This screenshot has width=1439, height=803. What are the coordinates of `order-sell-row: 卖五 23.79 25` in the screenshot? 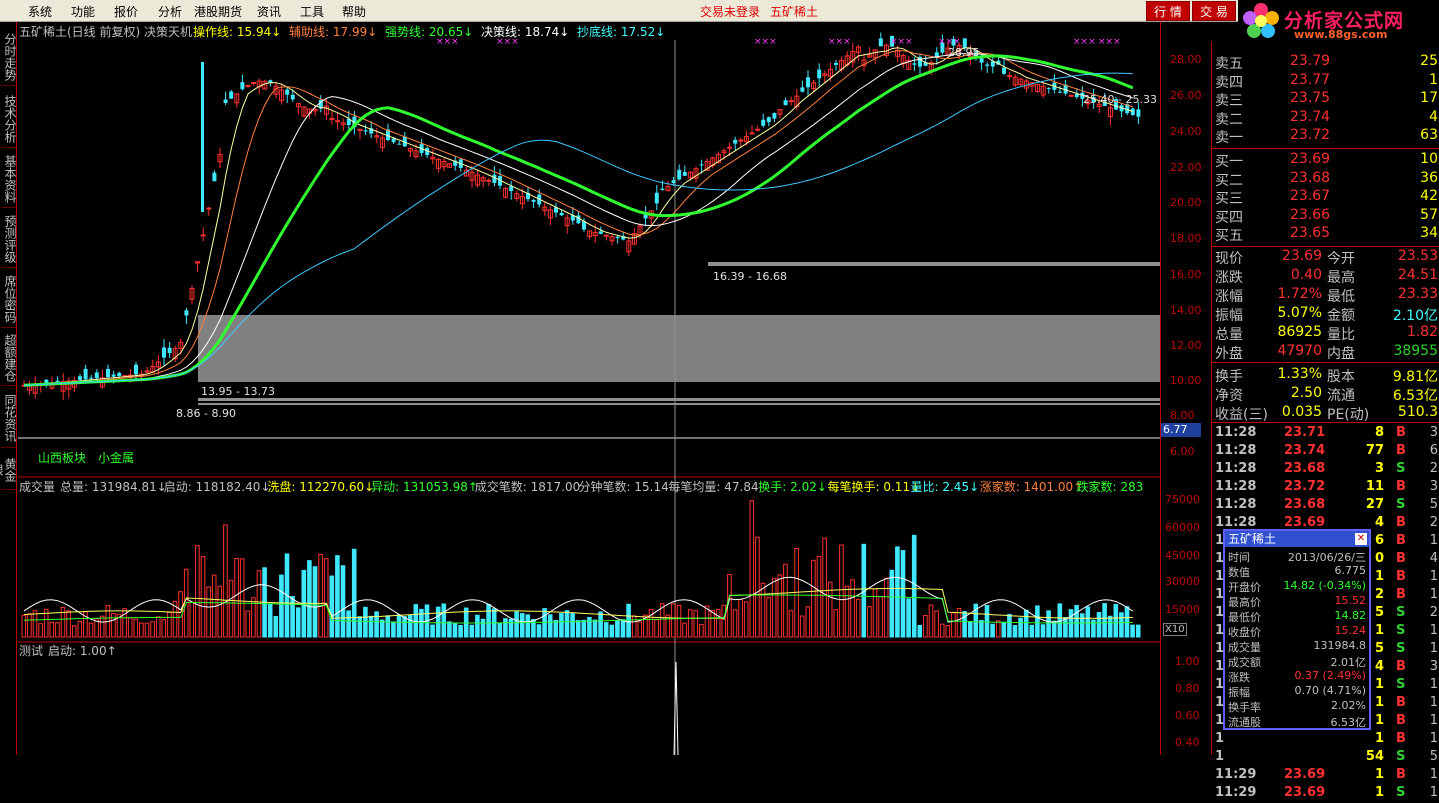 It's located at (1325, 62).